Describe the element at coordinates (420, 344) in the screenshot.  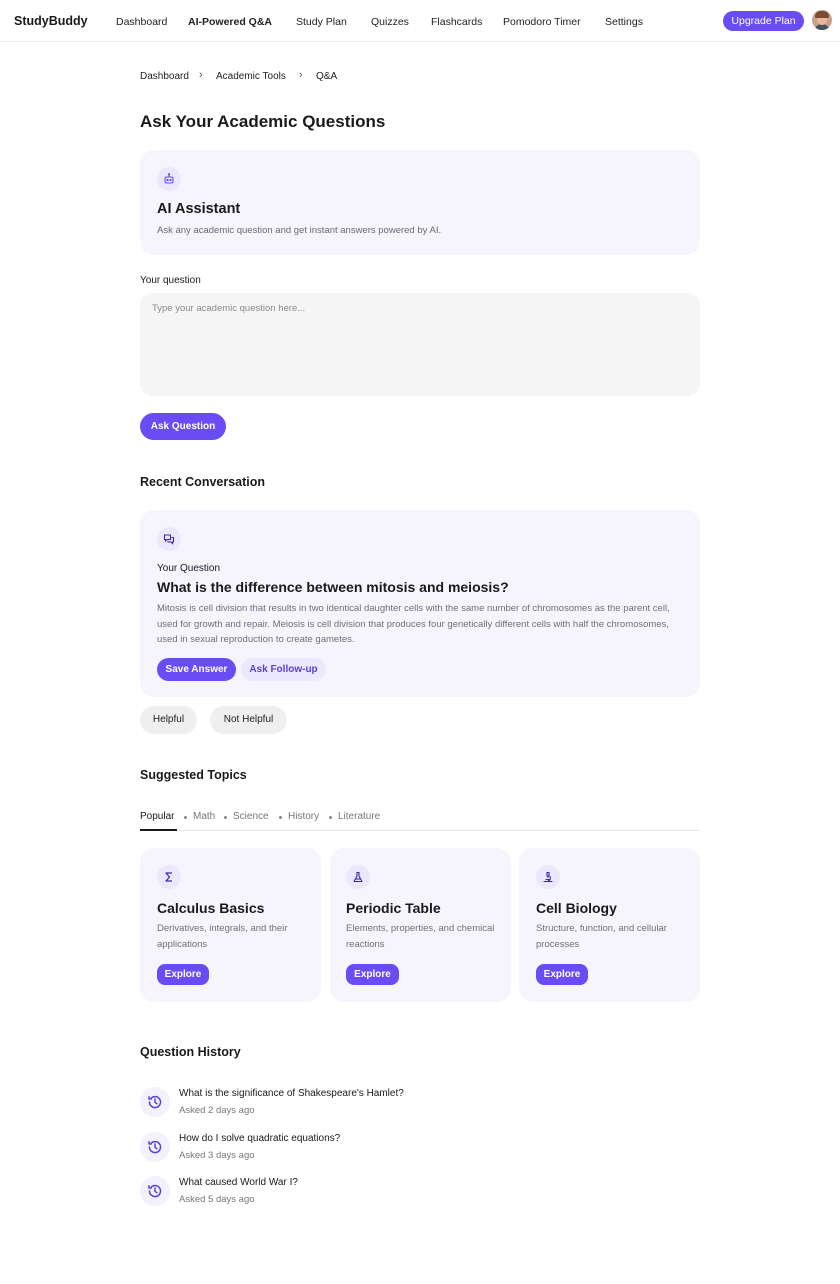
I see `question-input` at that location.